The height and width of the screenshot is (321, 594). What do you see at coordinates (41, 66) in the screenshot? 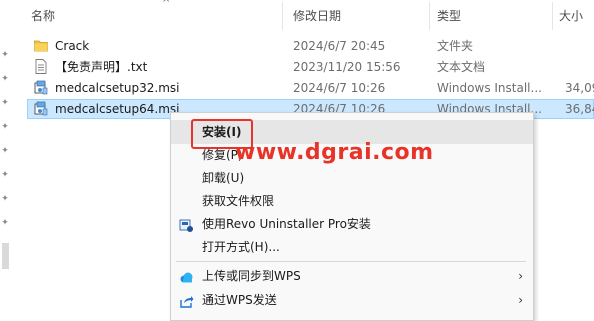
I see `text-file-icon` at bounding box center [41, 66].